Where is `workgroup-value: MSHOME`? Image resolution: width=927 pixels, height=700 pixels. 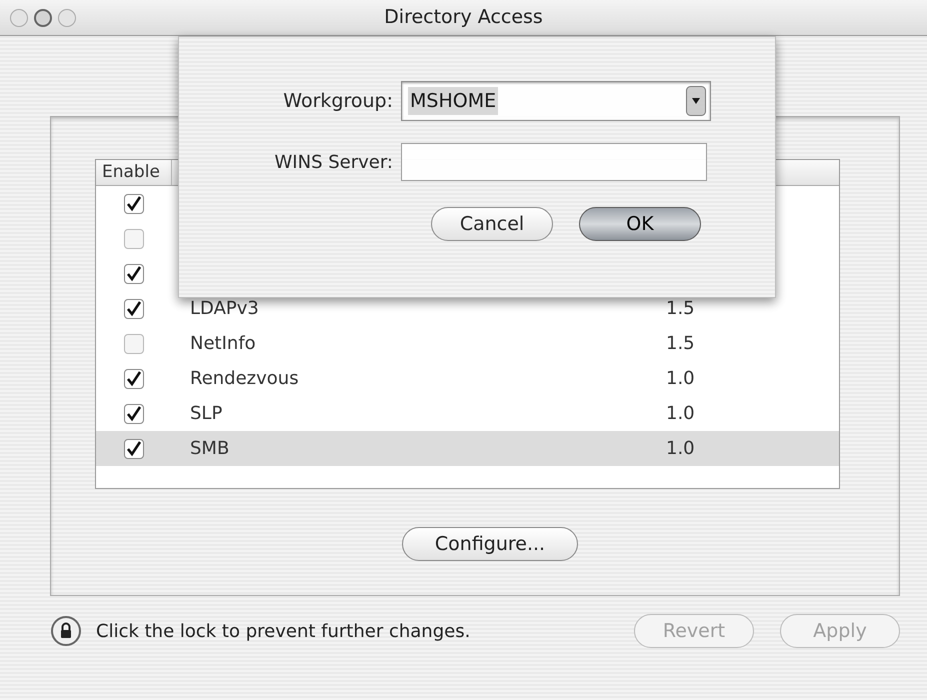
workgroup-value: MSHOME is located at coordinates (453, 101).